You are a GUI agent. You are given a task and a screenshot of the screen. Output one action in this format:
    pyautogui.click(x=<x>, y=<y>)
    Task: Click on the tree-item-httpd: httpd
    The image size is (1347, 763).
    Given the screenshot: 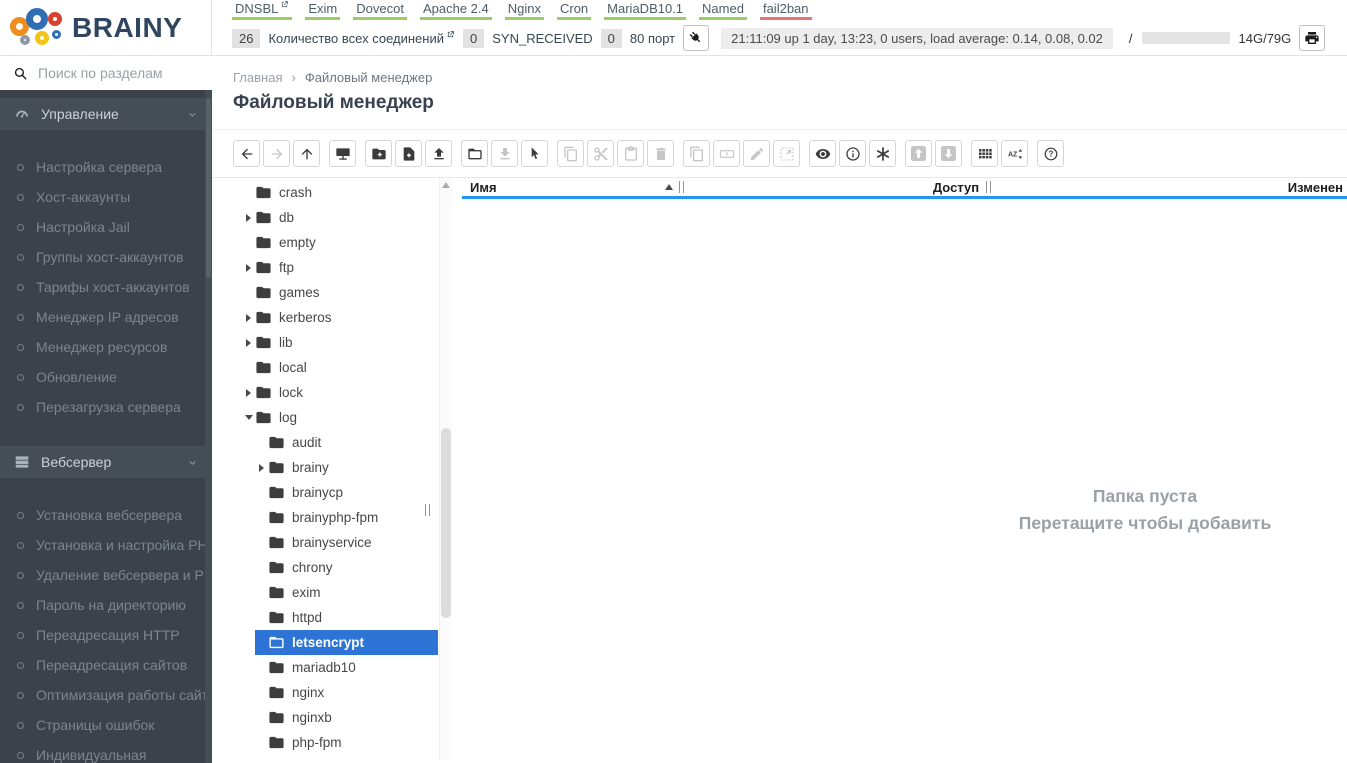 What is the action you would take?
    pyautogui.click(x=346, y=617)
    